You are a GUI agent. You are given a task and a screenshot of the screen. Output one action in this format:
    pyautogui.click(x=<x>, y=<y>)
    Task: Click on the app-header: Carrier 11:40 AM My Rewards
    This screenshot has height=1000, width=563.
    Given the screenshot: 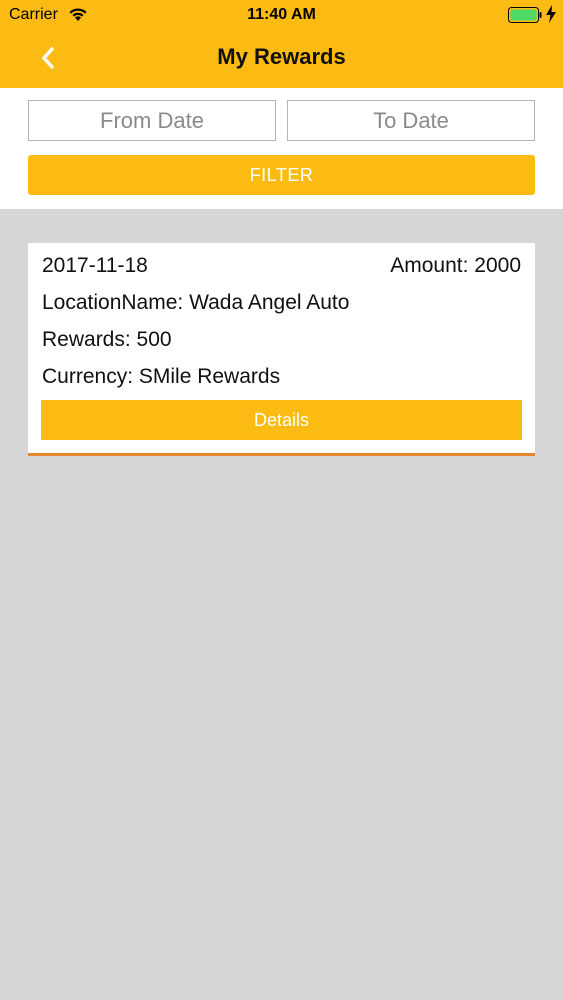 What is the action you would take?
    pyautogui.click(x=281, y=44)
    